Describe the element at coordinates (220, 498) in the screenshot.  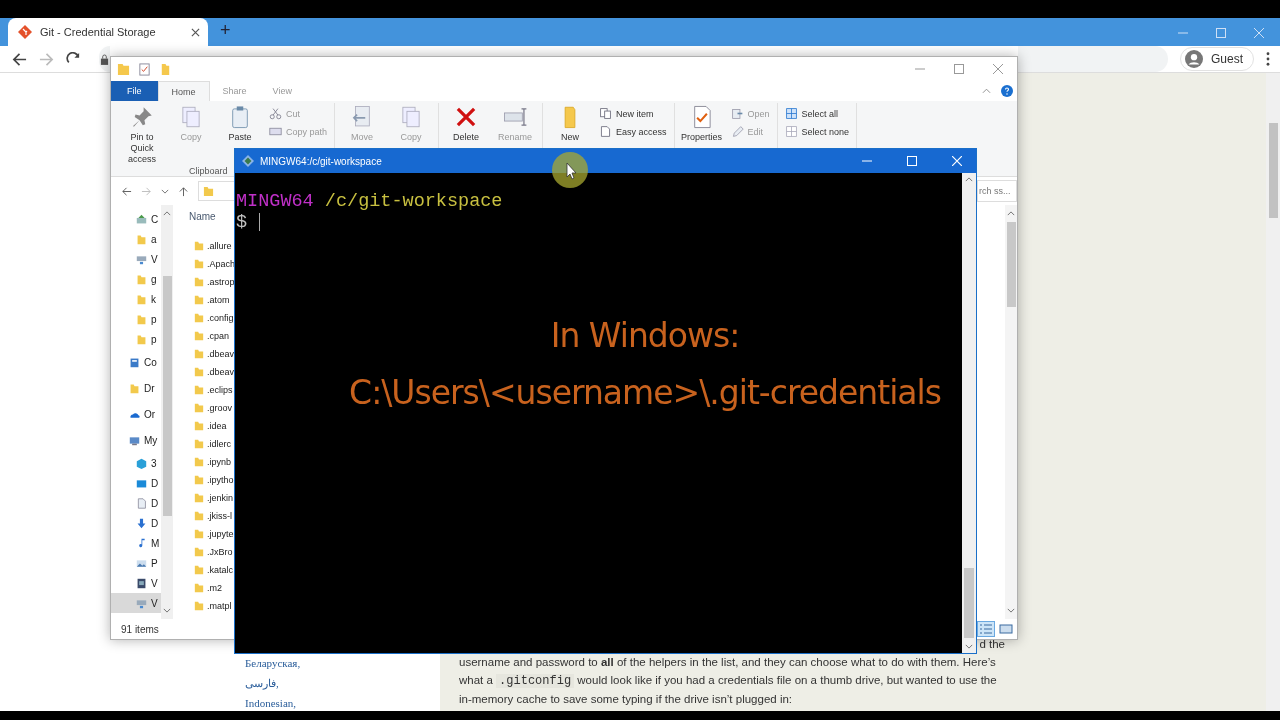
I see `file-name: .jenkin` at that location.